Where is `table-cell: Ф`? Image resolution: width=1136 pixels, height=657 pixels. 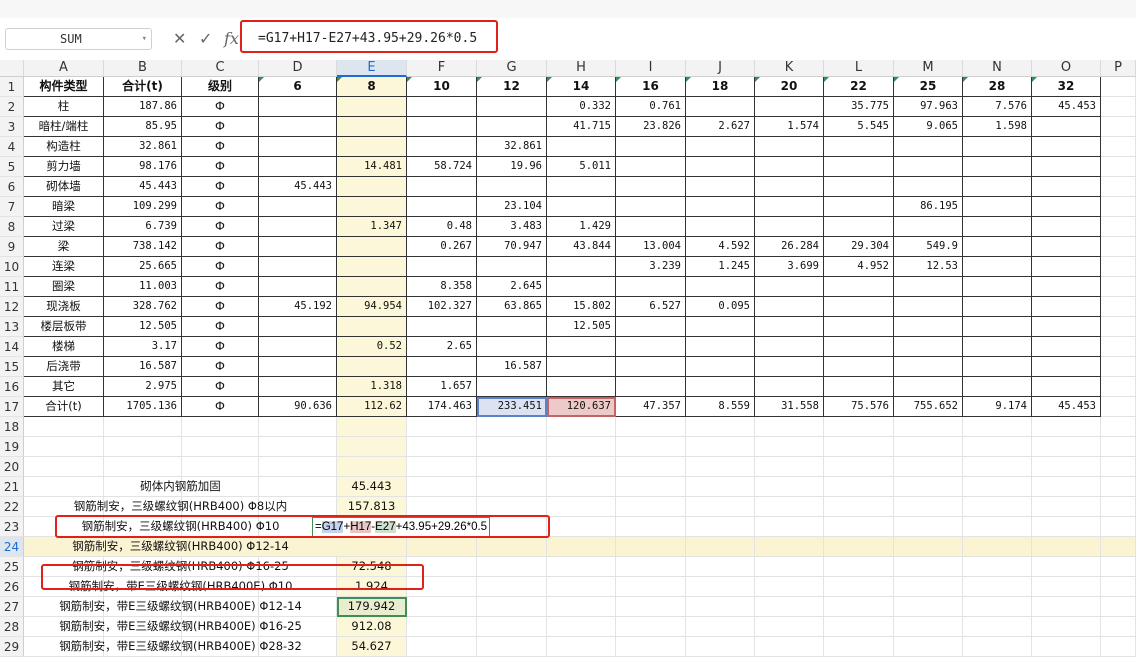
table-cell: Ф is located at coordinates (220, 187).